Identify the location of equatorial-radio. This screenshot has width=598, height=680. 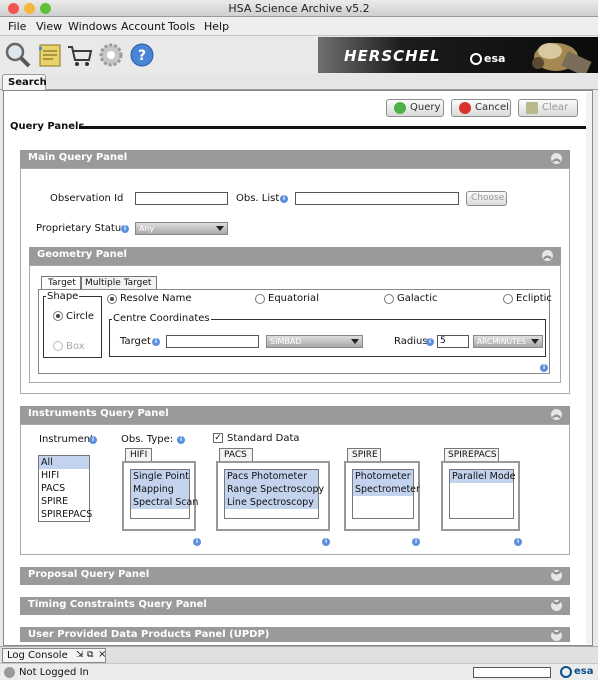
(260, 299).